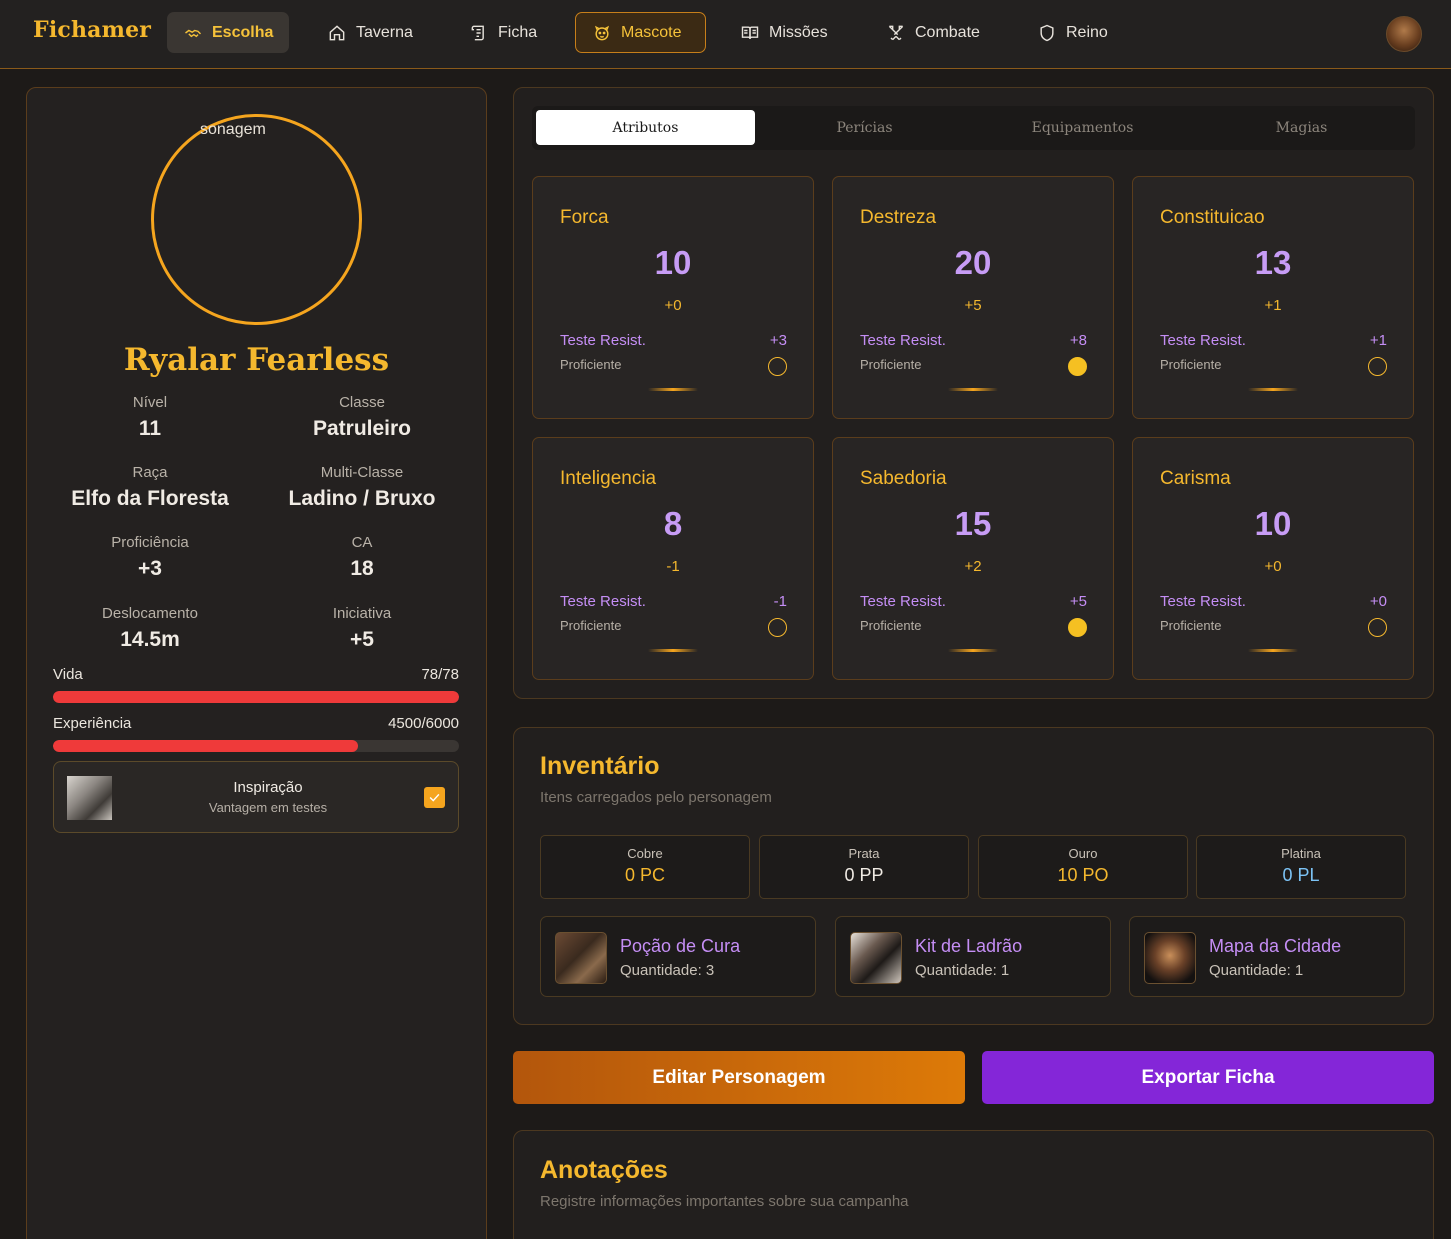  Describe the element at coordinates (673, 297) in the screenshot. I see `attribute-card-forca: Forca 10 +0 Teste Resist. +3 Proficiente` at that location.